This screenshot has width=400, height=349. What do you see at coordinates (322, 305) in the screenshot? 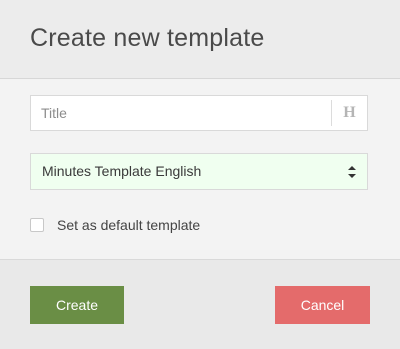
I see `cancel-button: Cancel` at bounding box center [322, 305].